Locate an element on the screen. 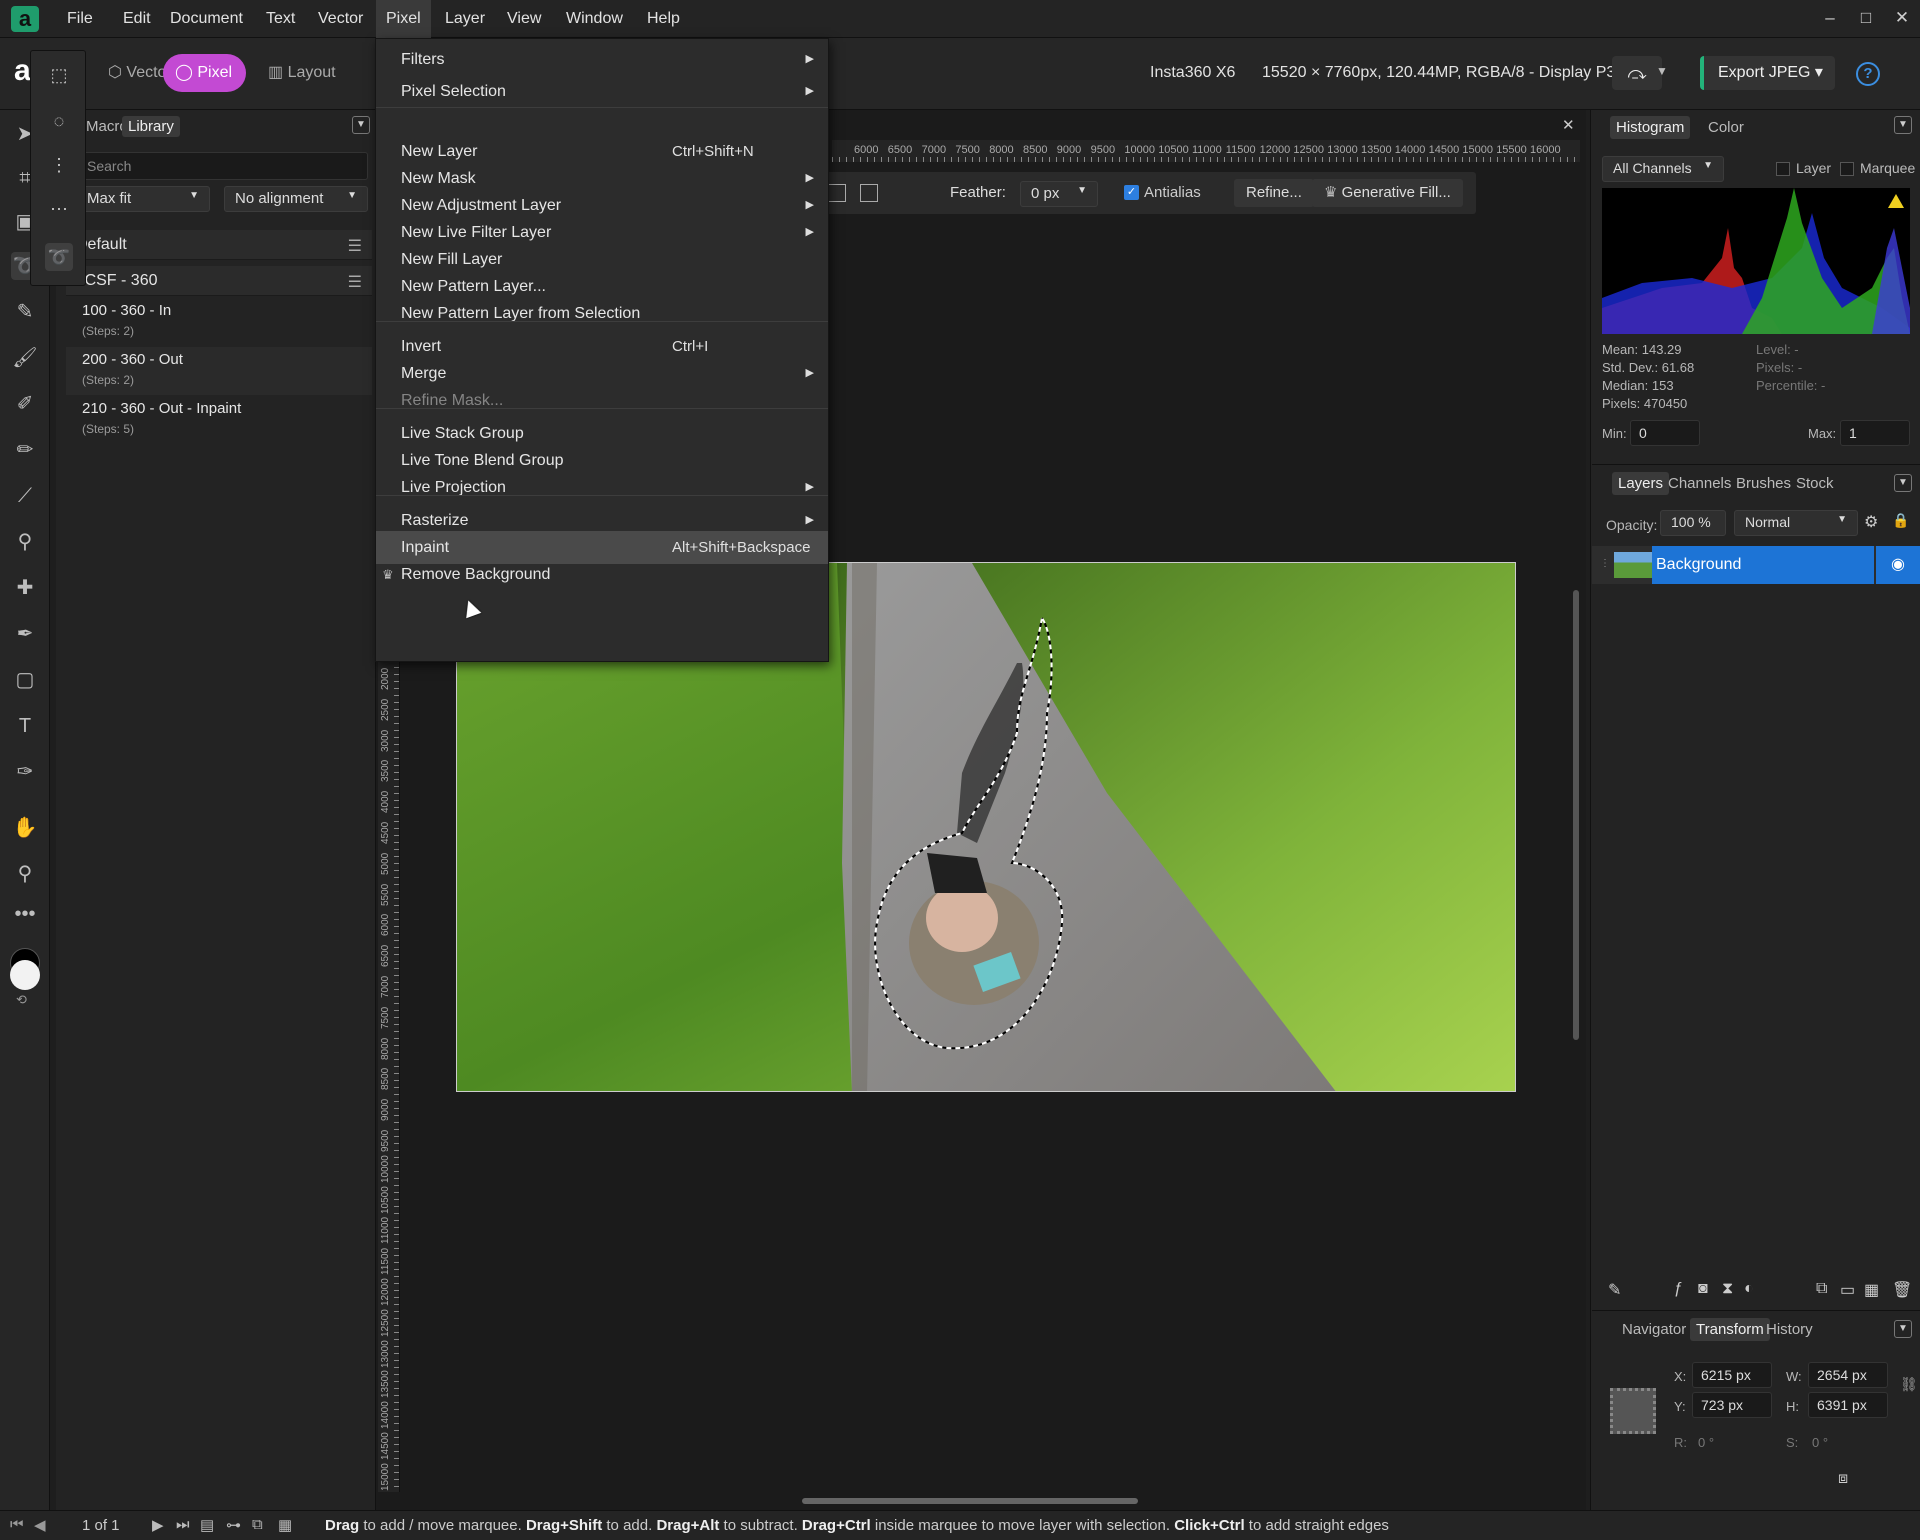 Image resolution: width=1920 pixels, height=1540 pixels. trash-icon: 🗑 is located at coordinates (1902, 1290).